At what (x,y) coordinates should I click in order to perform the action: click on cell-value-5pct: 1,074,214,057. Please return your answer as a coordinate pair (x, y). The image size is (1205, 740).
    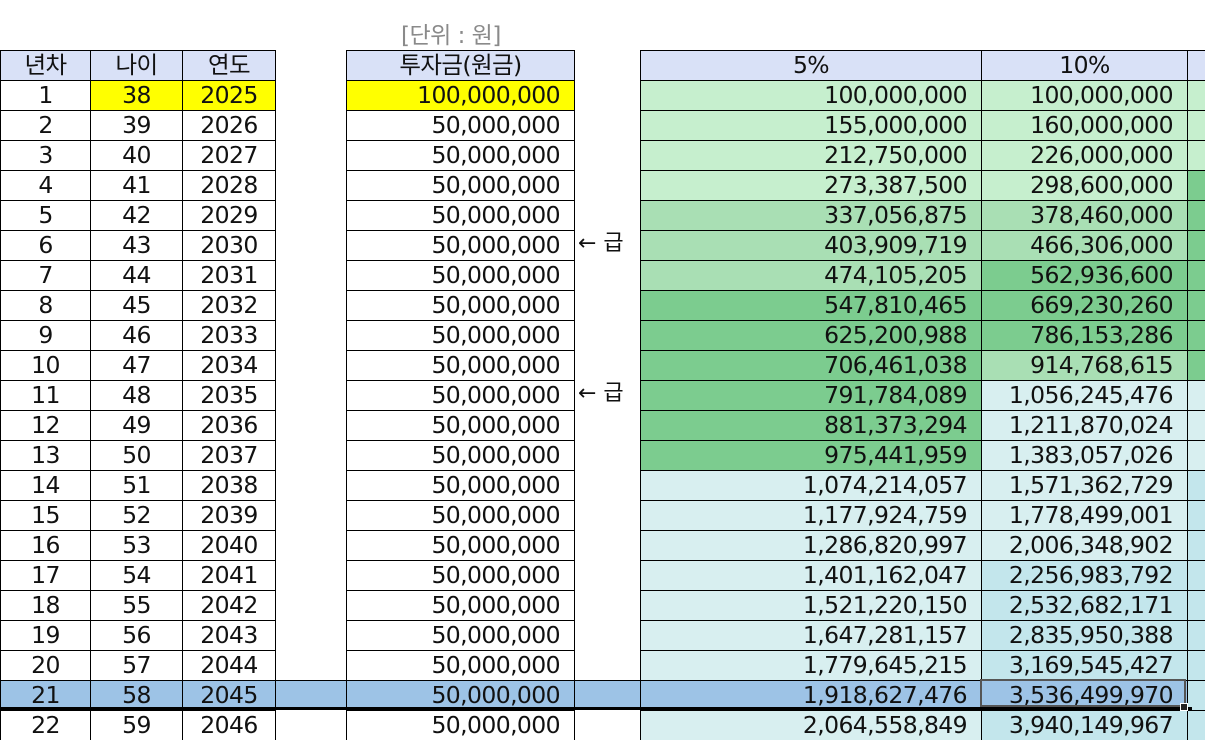
    Looking at the image, I should click on (810, 485).